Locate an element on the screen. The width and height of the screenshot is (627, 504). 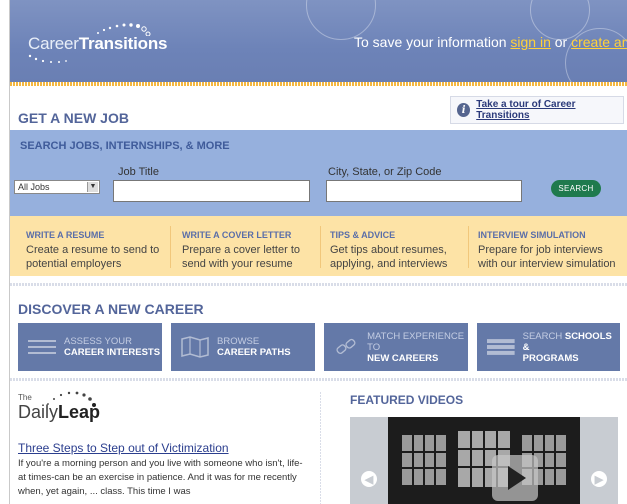
create-account-link: create an accou is located at coordinates (599, 42).